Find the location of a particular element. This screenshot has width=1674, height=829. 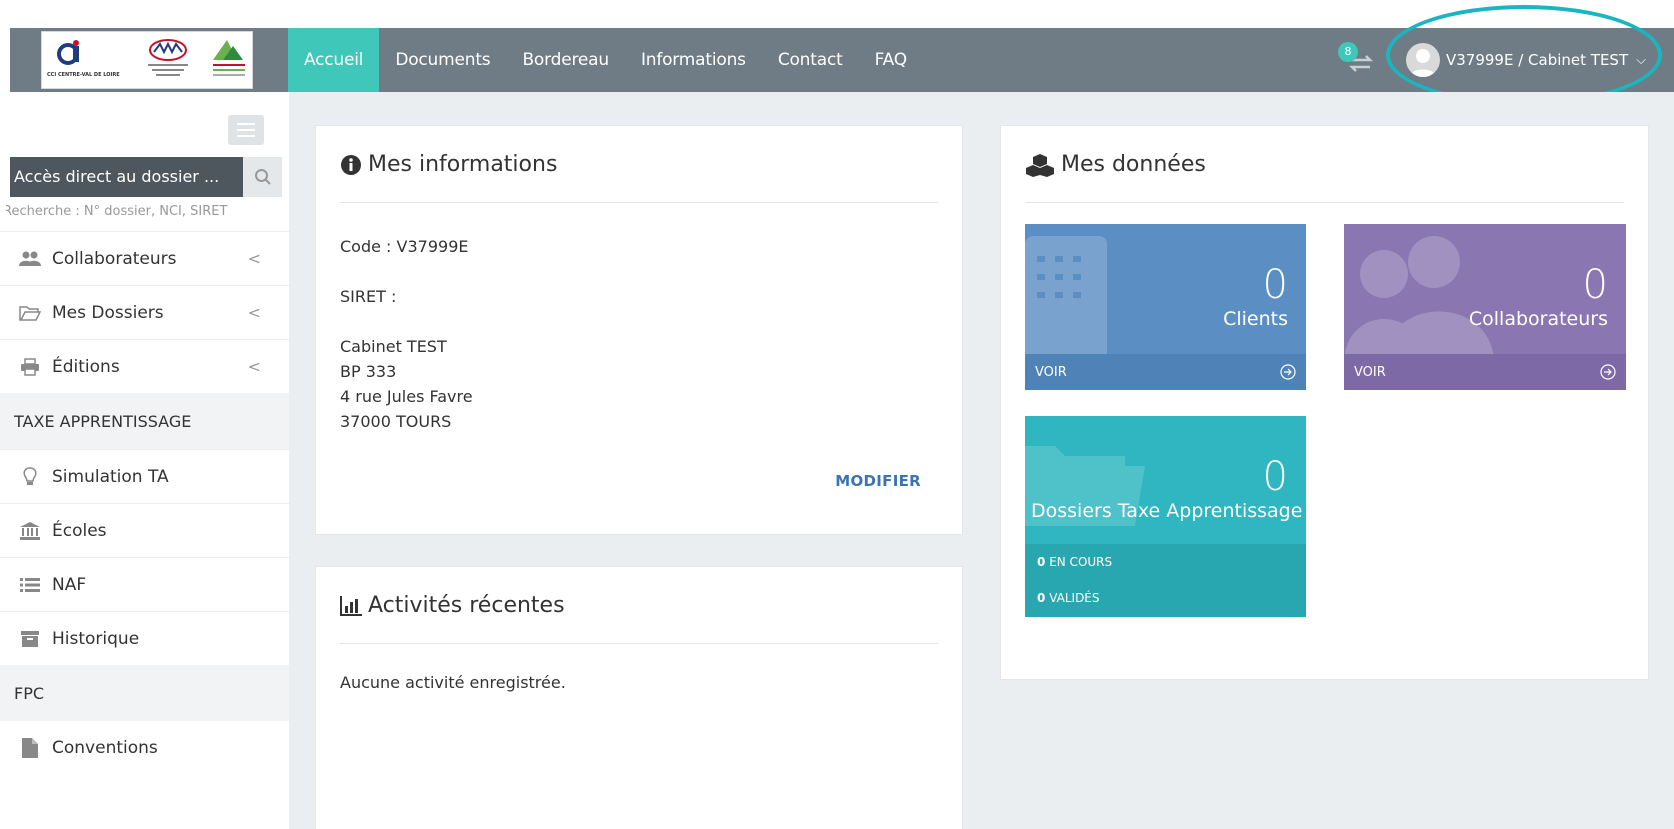

clients-voir-link: VOIR is located at coordinates (1165, 372).